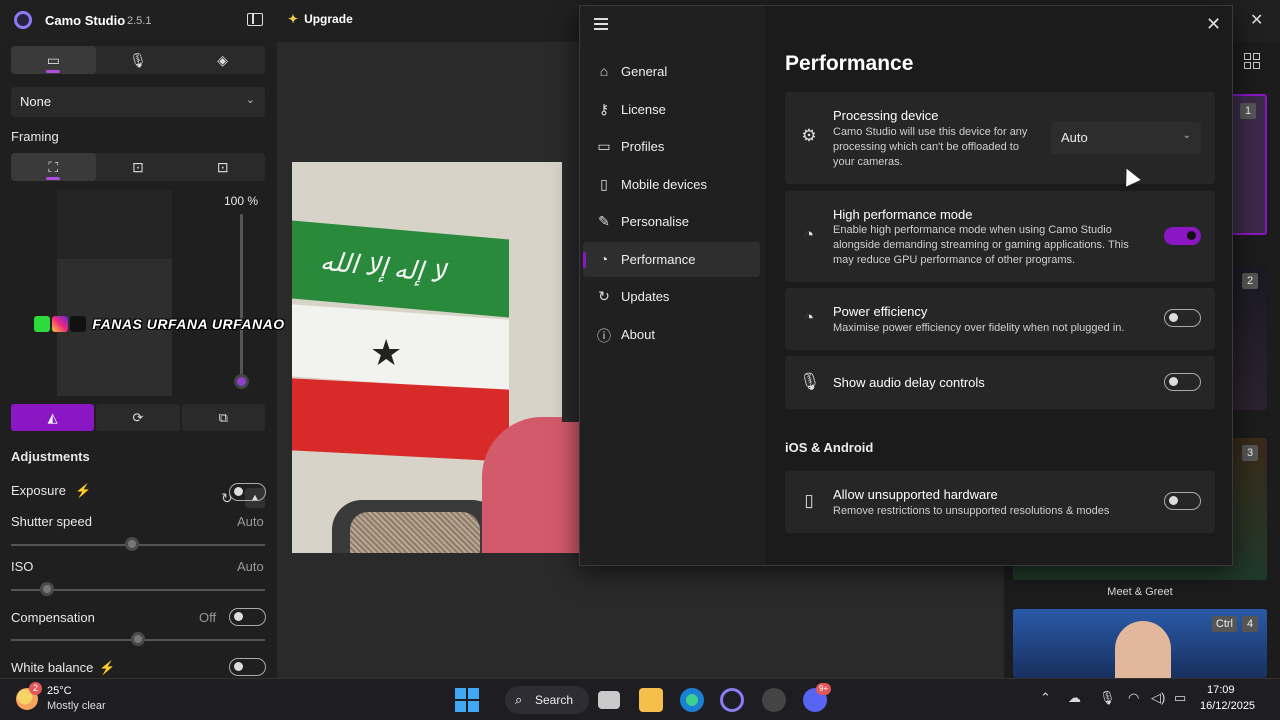 Image resolution: width=1280 pixels, height=720 pixels. I want to click on scene-number: 3, so click(1250, 453).